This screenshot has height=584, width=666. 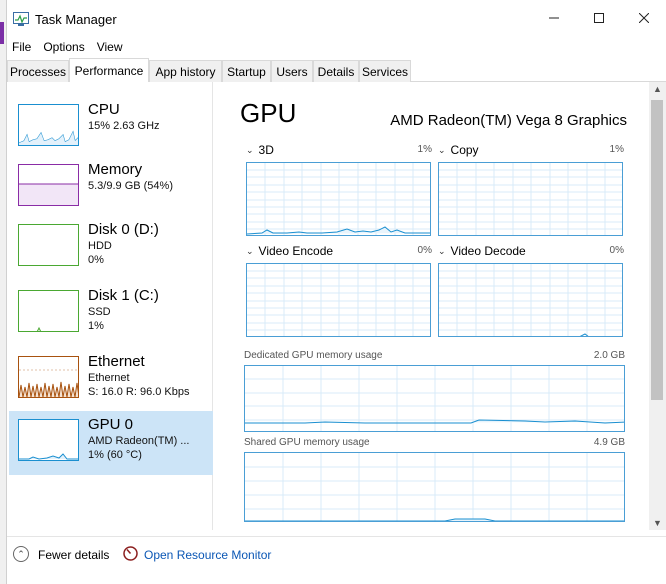 What do you see at coordinates (38, 71) in the screenshot?
I see `tab-processes: Processes` at bounding box center [38, 71].